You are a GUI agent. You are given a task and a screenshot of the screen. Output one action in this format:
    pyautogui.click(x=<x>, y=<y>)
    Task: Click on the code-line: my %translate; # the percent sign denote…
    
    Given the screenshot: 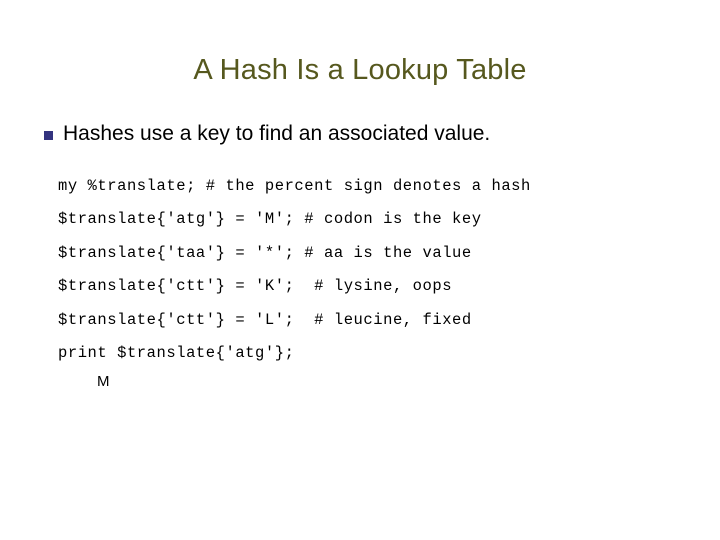 What is the action you would take?
    pyautogui.click(x=294, y=186)
    